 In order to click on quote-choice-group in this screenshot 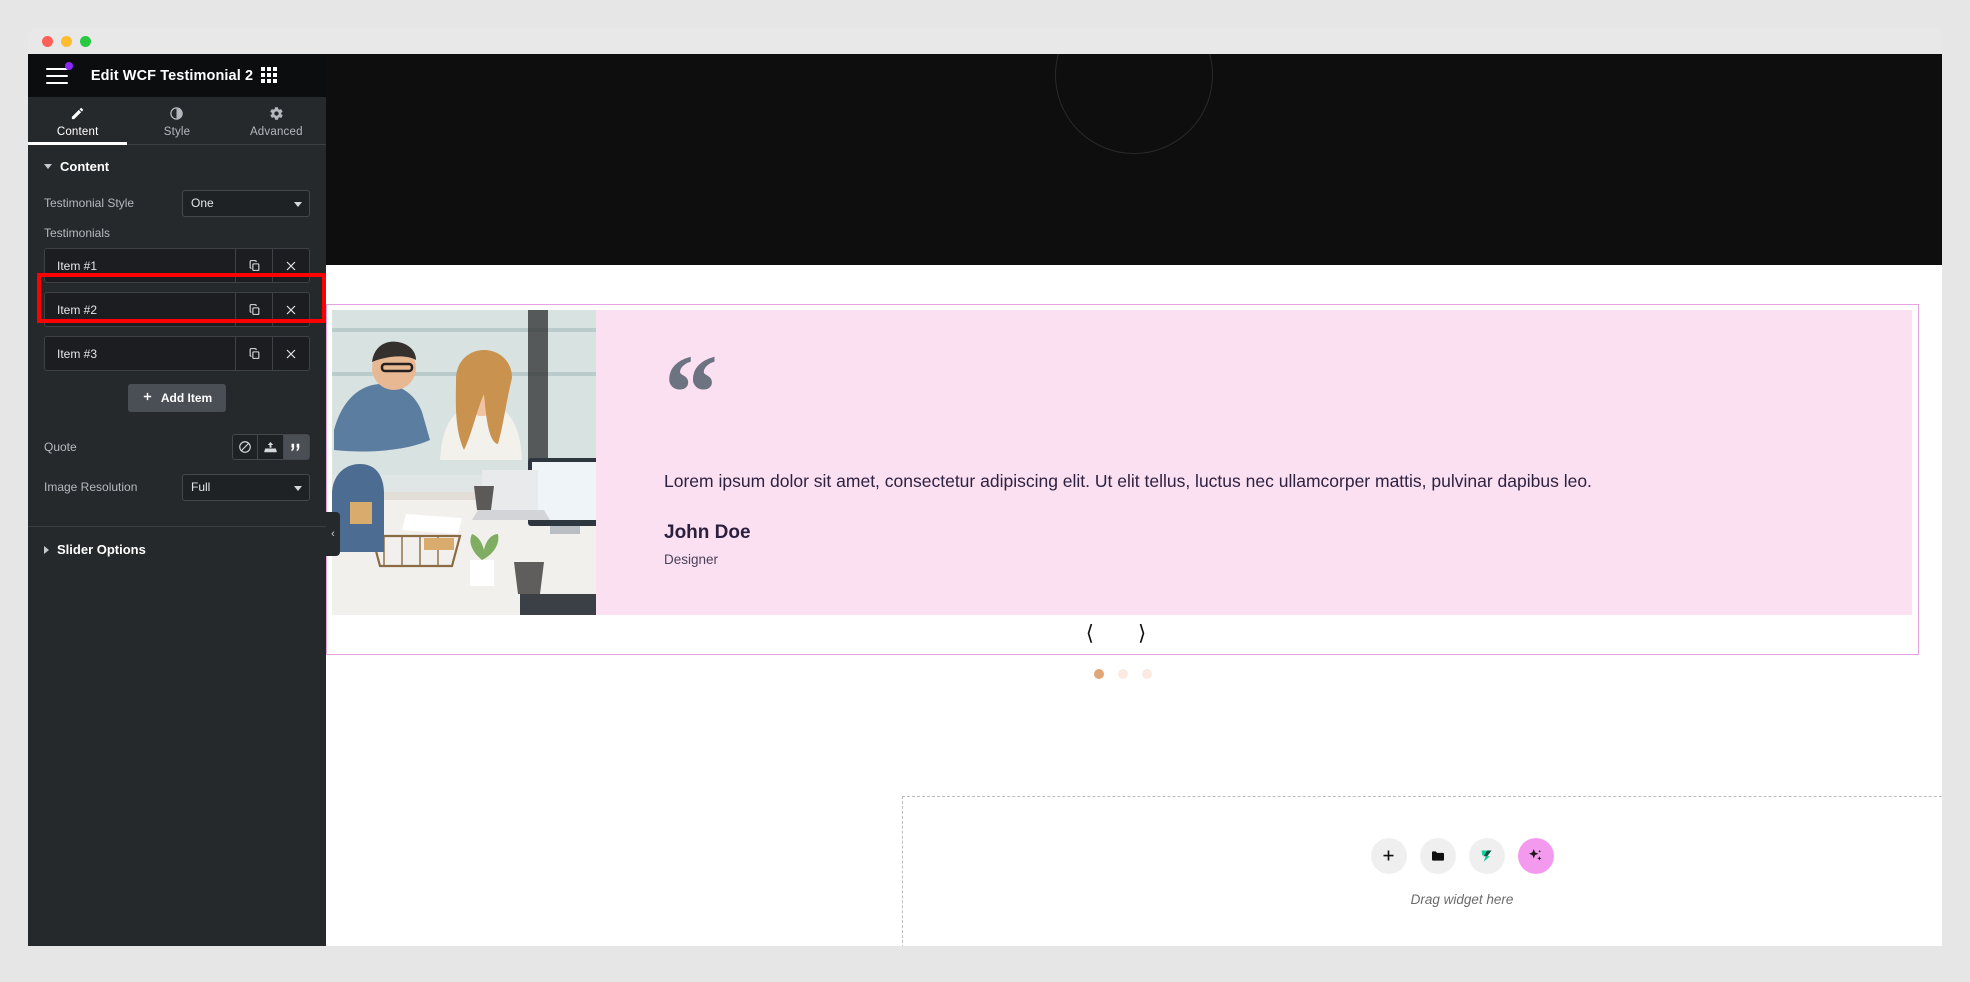, I will do `click(271, 447)`.